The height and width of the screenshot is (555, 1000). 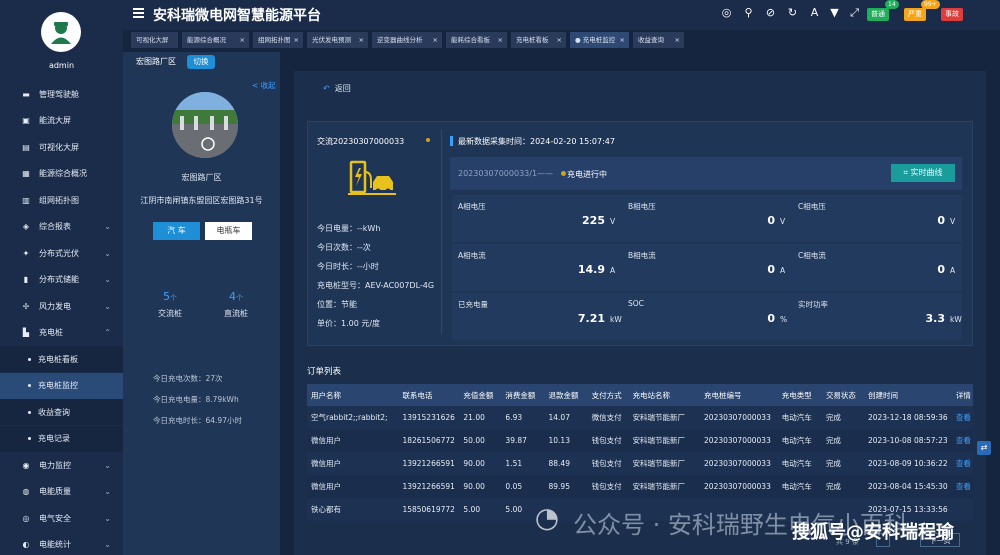 What do you see at coordinates (61, 32) in the screenshot?
I see `user-avatar` at bounding box center [61, 32].